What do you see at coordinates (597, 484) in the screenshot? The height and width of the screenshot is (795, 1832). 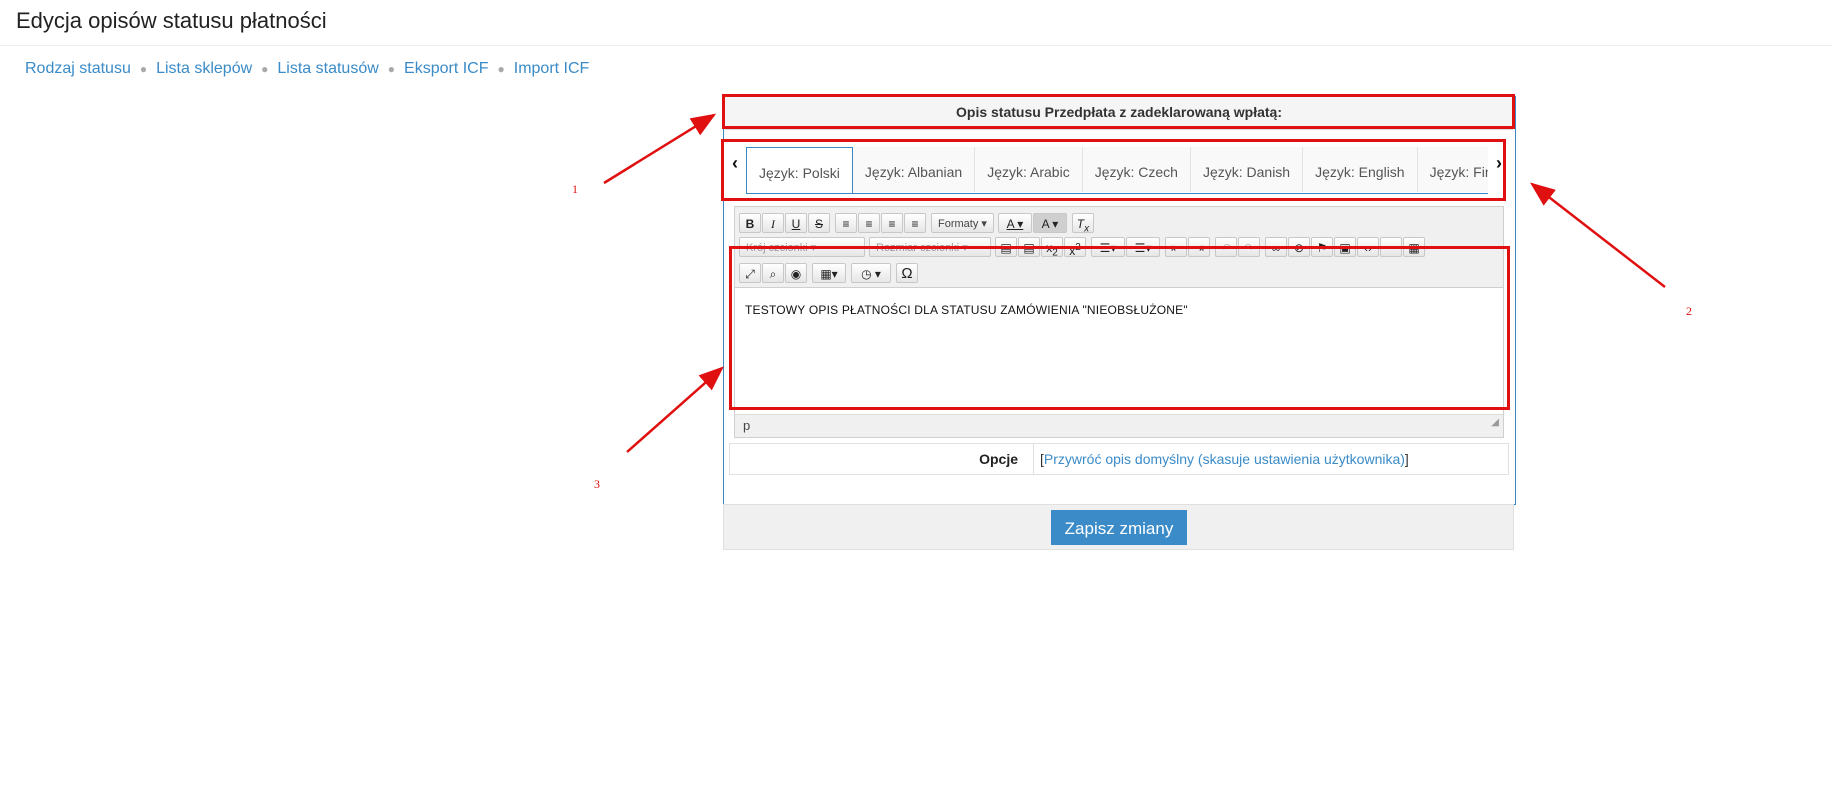 I see `annotation-number-3: 3` at bounding box center [597, 484].